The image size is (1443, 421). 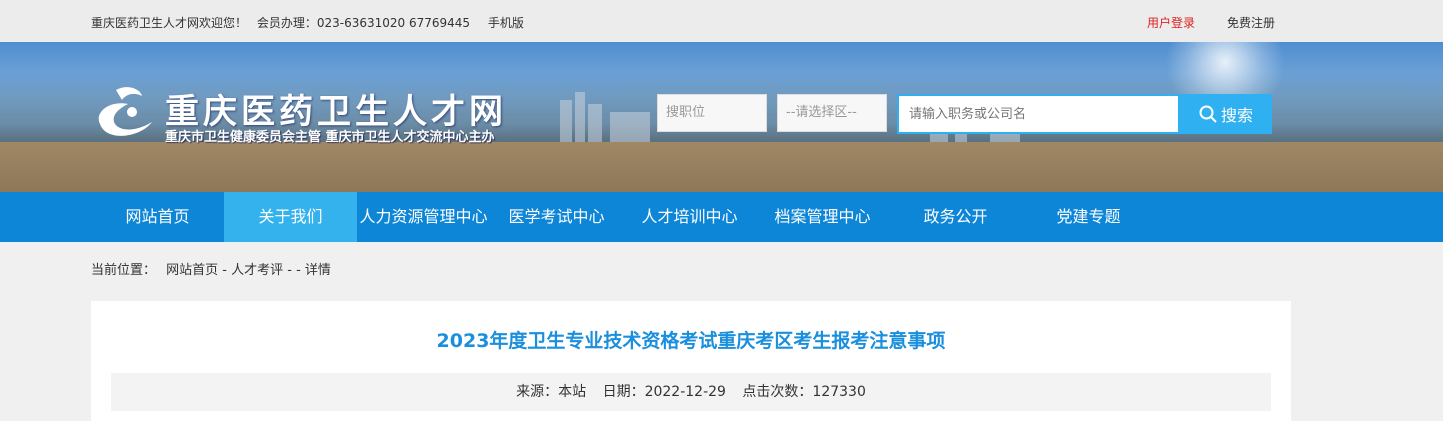 I want to click on mobile-link: 手机版, so click(x=506, y=23).